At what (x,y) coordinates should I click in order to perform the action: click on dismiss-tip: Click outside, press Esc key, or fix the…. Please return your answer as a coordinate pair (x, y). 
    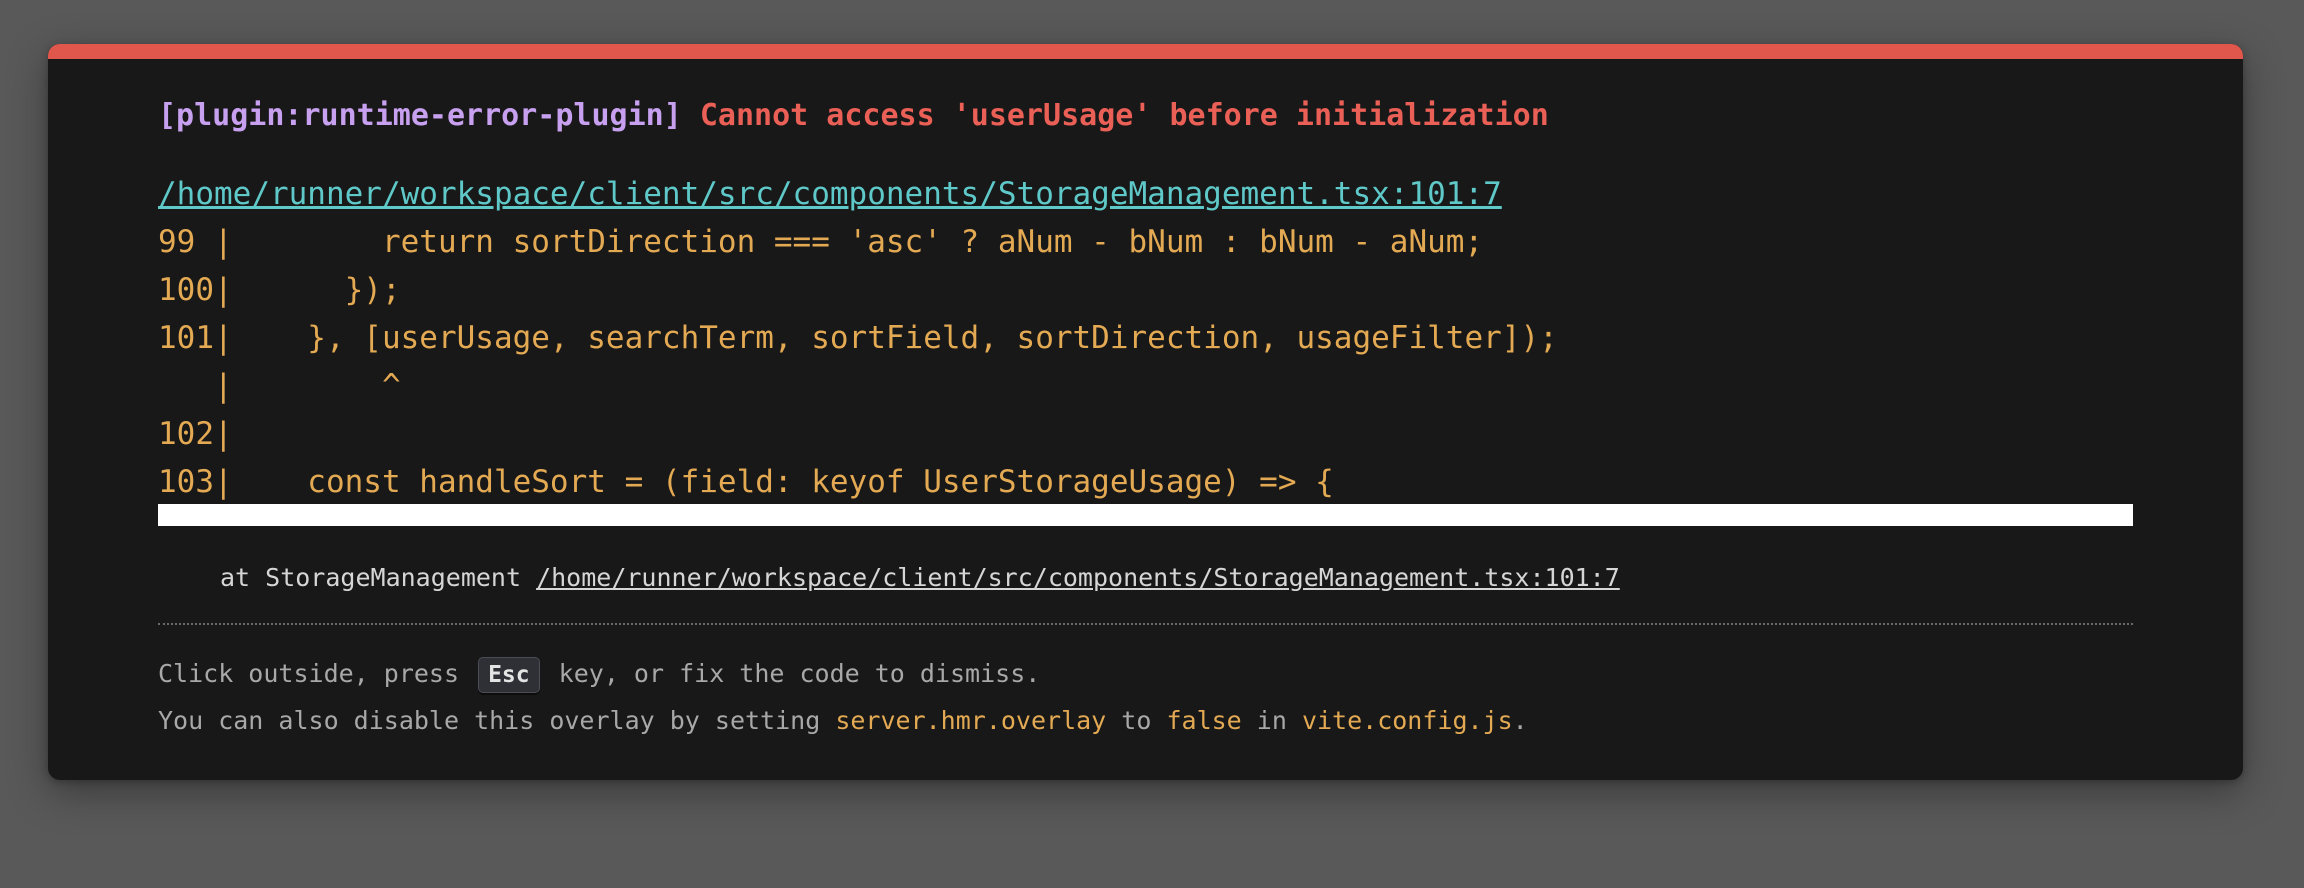
    Looking at the image, I should click on (599, 674).